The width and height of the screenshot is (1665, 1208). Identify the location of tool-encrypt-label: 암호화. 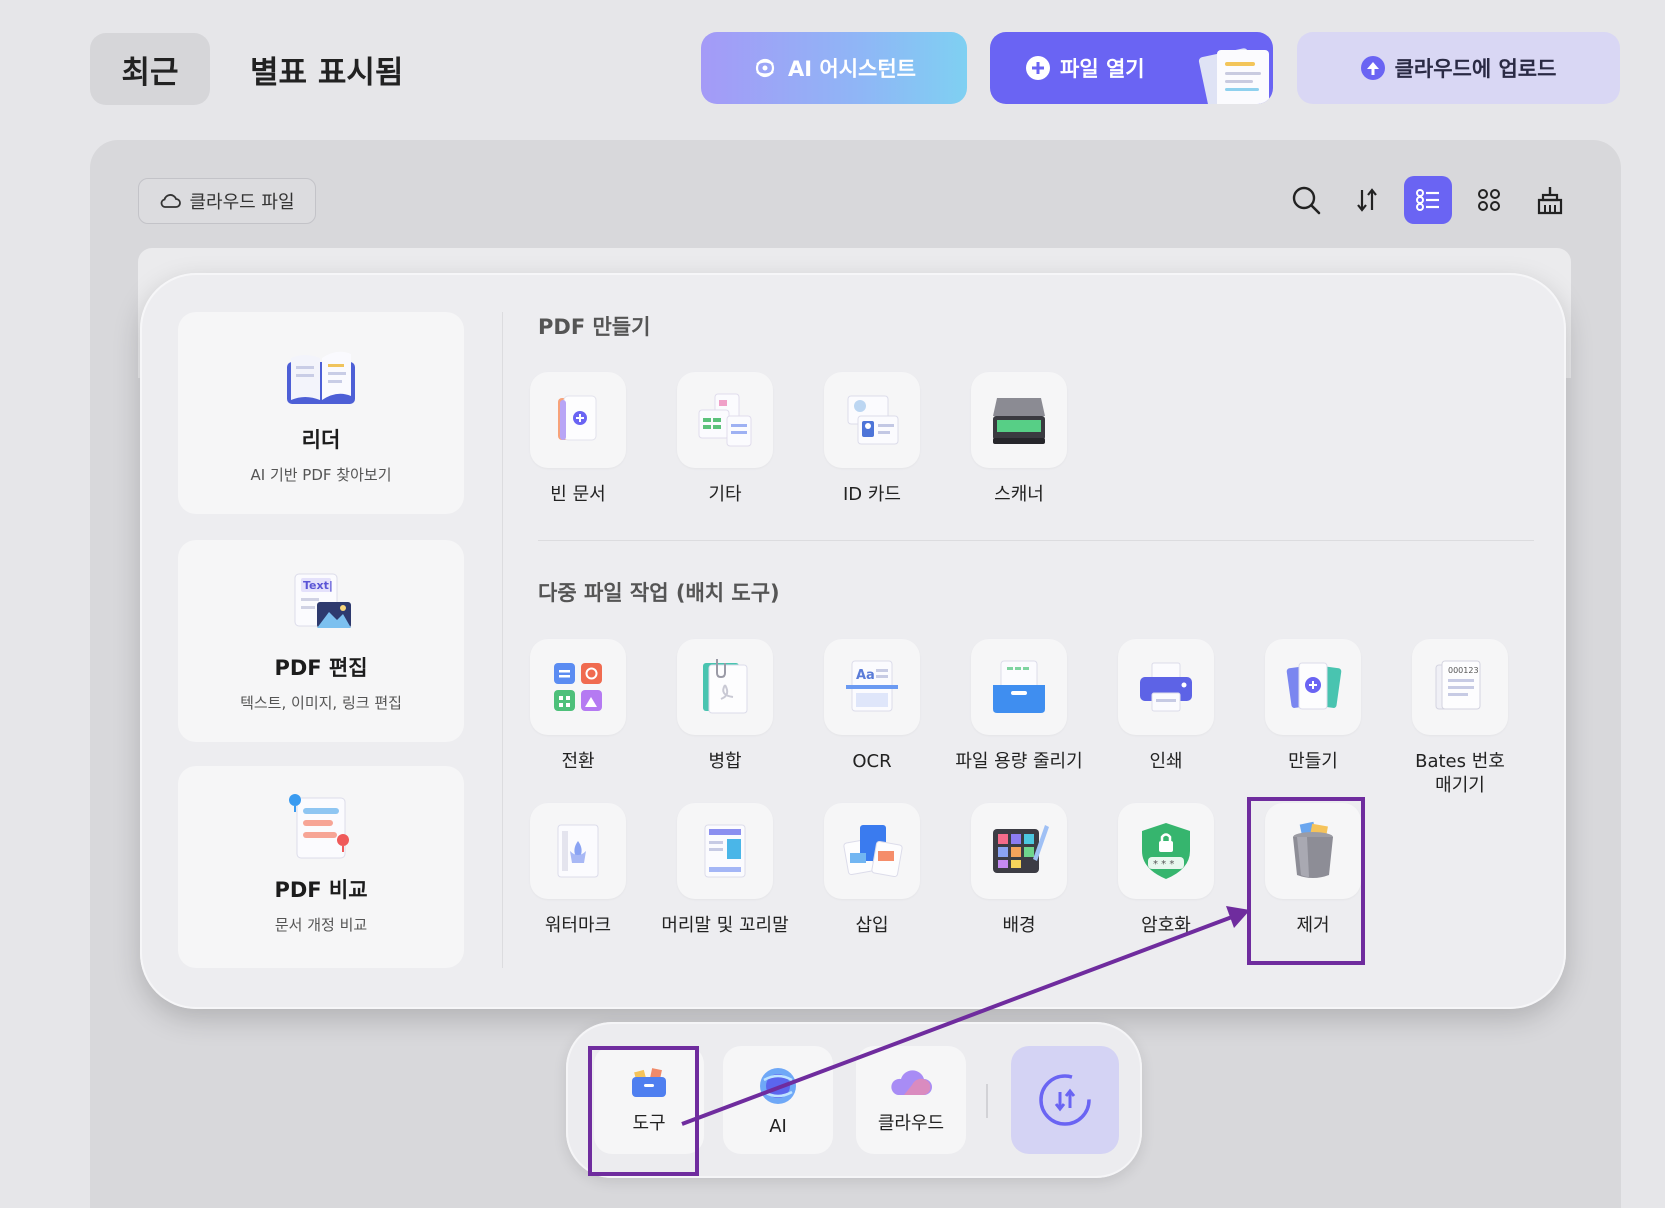
(1166, 925).